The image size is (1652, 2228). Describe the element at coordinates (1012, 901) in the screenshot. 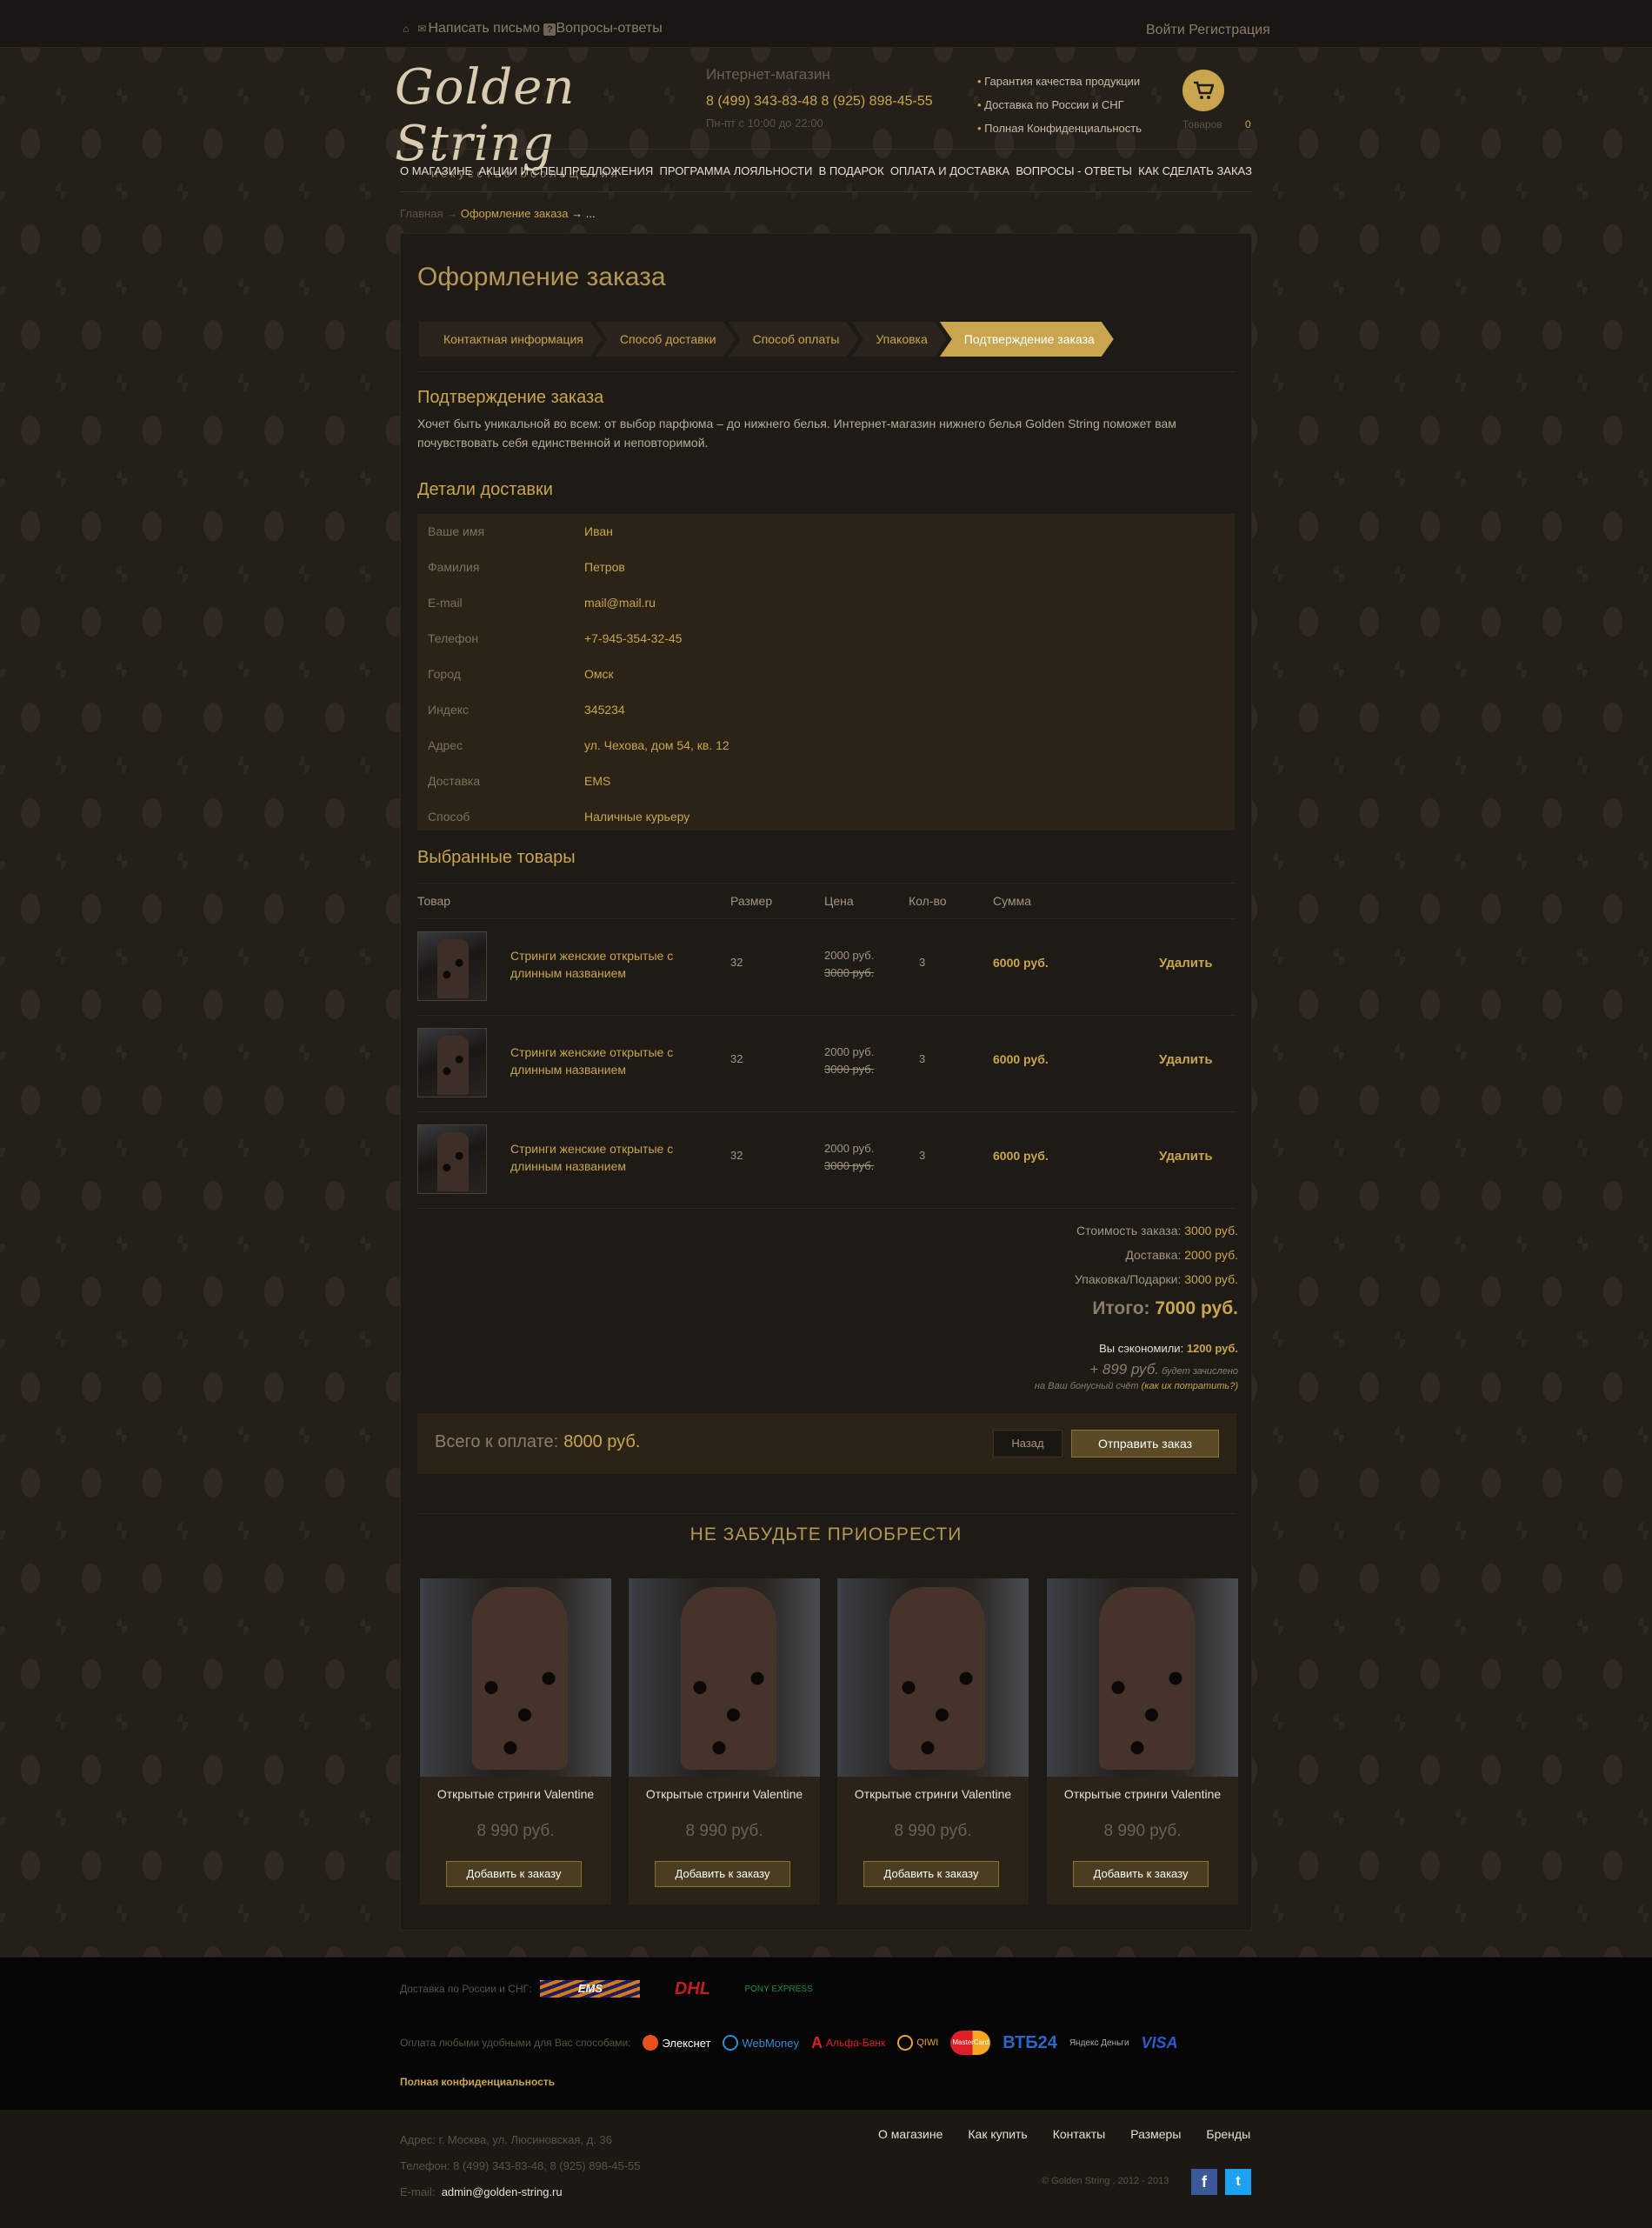

I see `col-sum: Сумма` at that location.